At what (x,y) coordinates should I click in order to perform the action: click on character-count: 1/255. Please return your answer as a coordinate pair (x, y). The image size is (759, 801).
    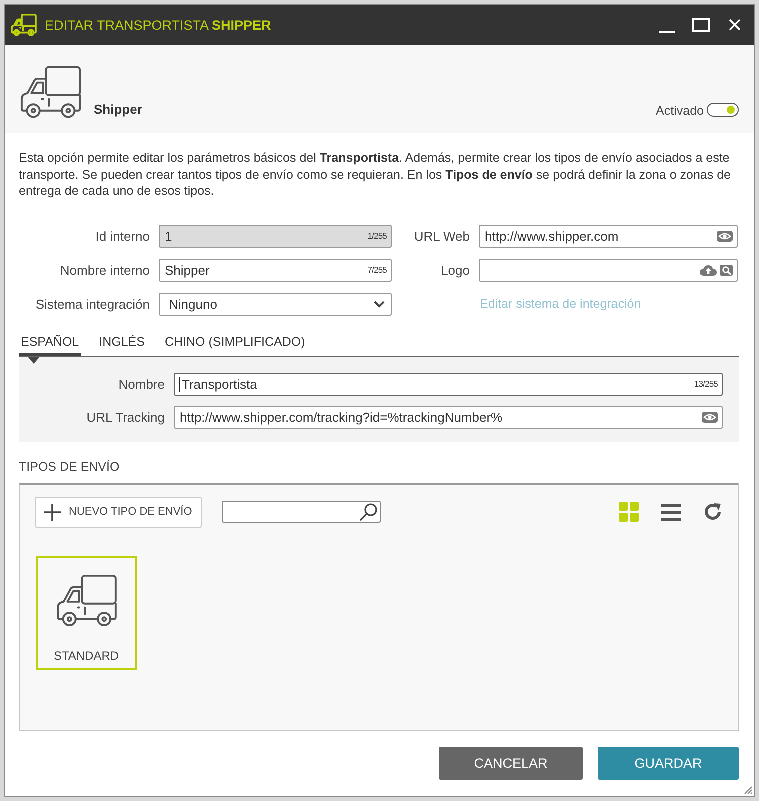
    Looking at the image, I should click on (377, 235).